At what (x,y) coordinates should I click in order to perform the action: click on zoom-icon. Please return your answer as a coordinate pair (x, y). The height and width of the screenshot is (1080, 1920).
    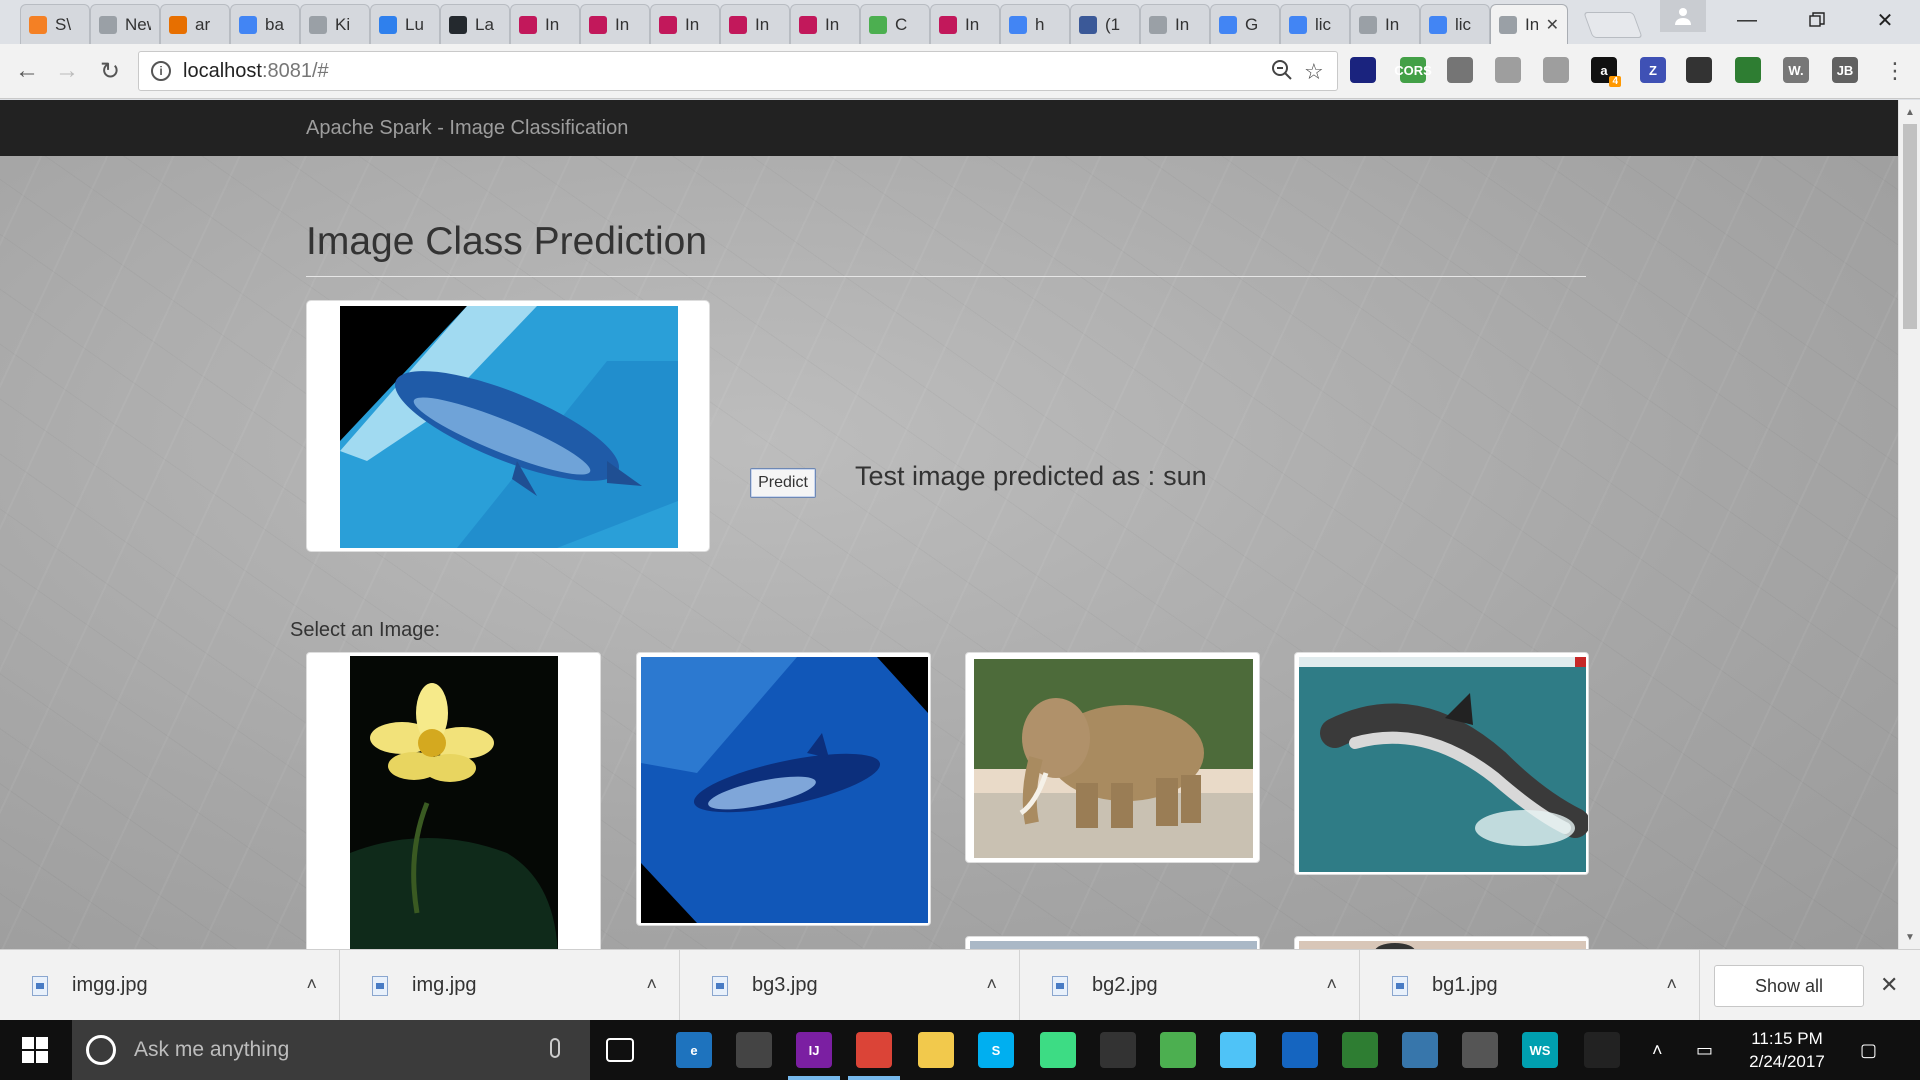
    Looking at the image, I should click on (1282, 73).